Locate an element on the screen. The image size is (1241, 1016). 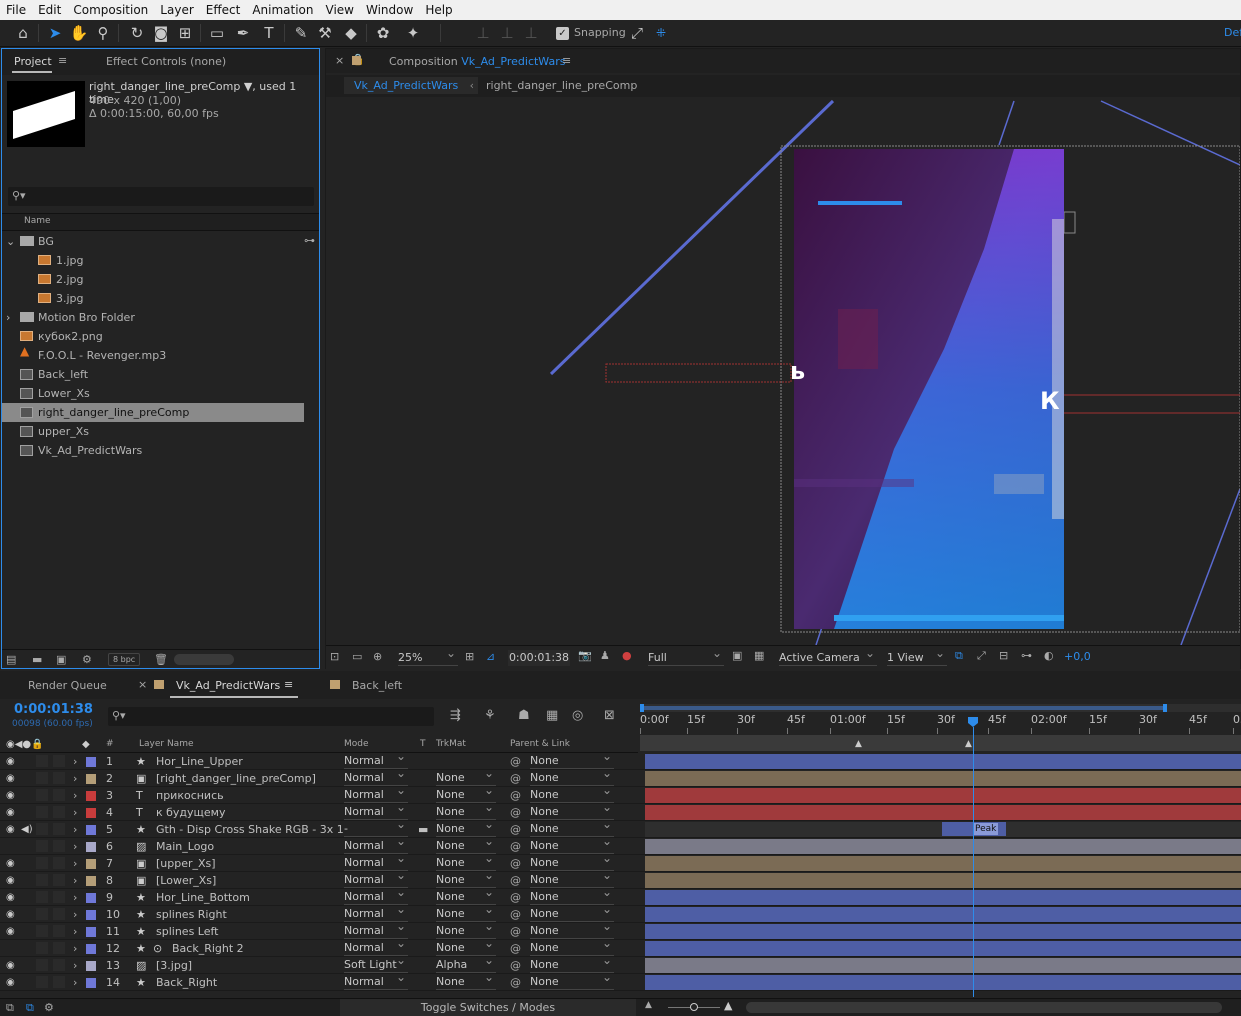
frame-blending-icon: ▦ is located at coordinates (552, 715).